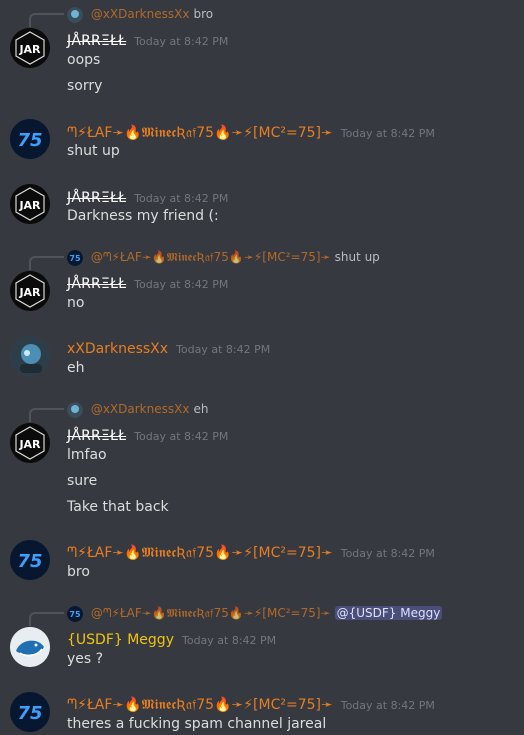  Describe the element at coordinates (76, 303) in the screenshot. I see `message-text: no` at that location.